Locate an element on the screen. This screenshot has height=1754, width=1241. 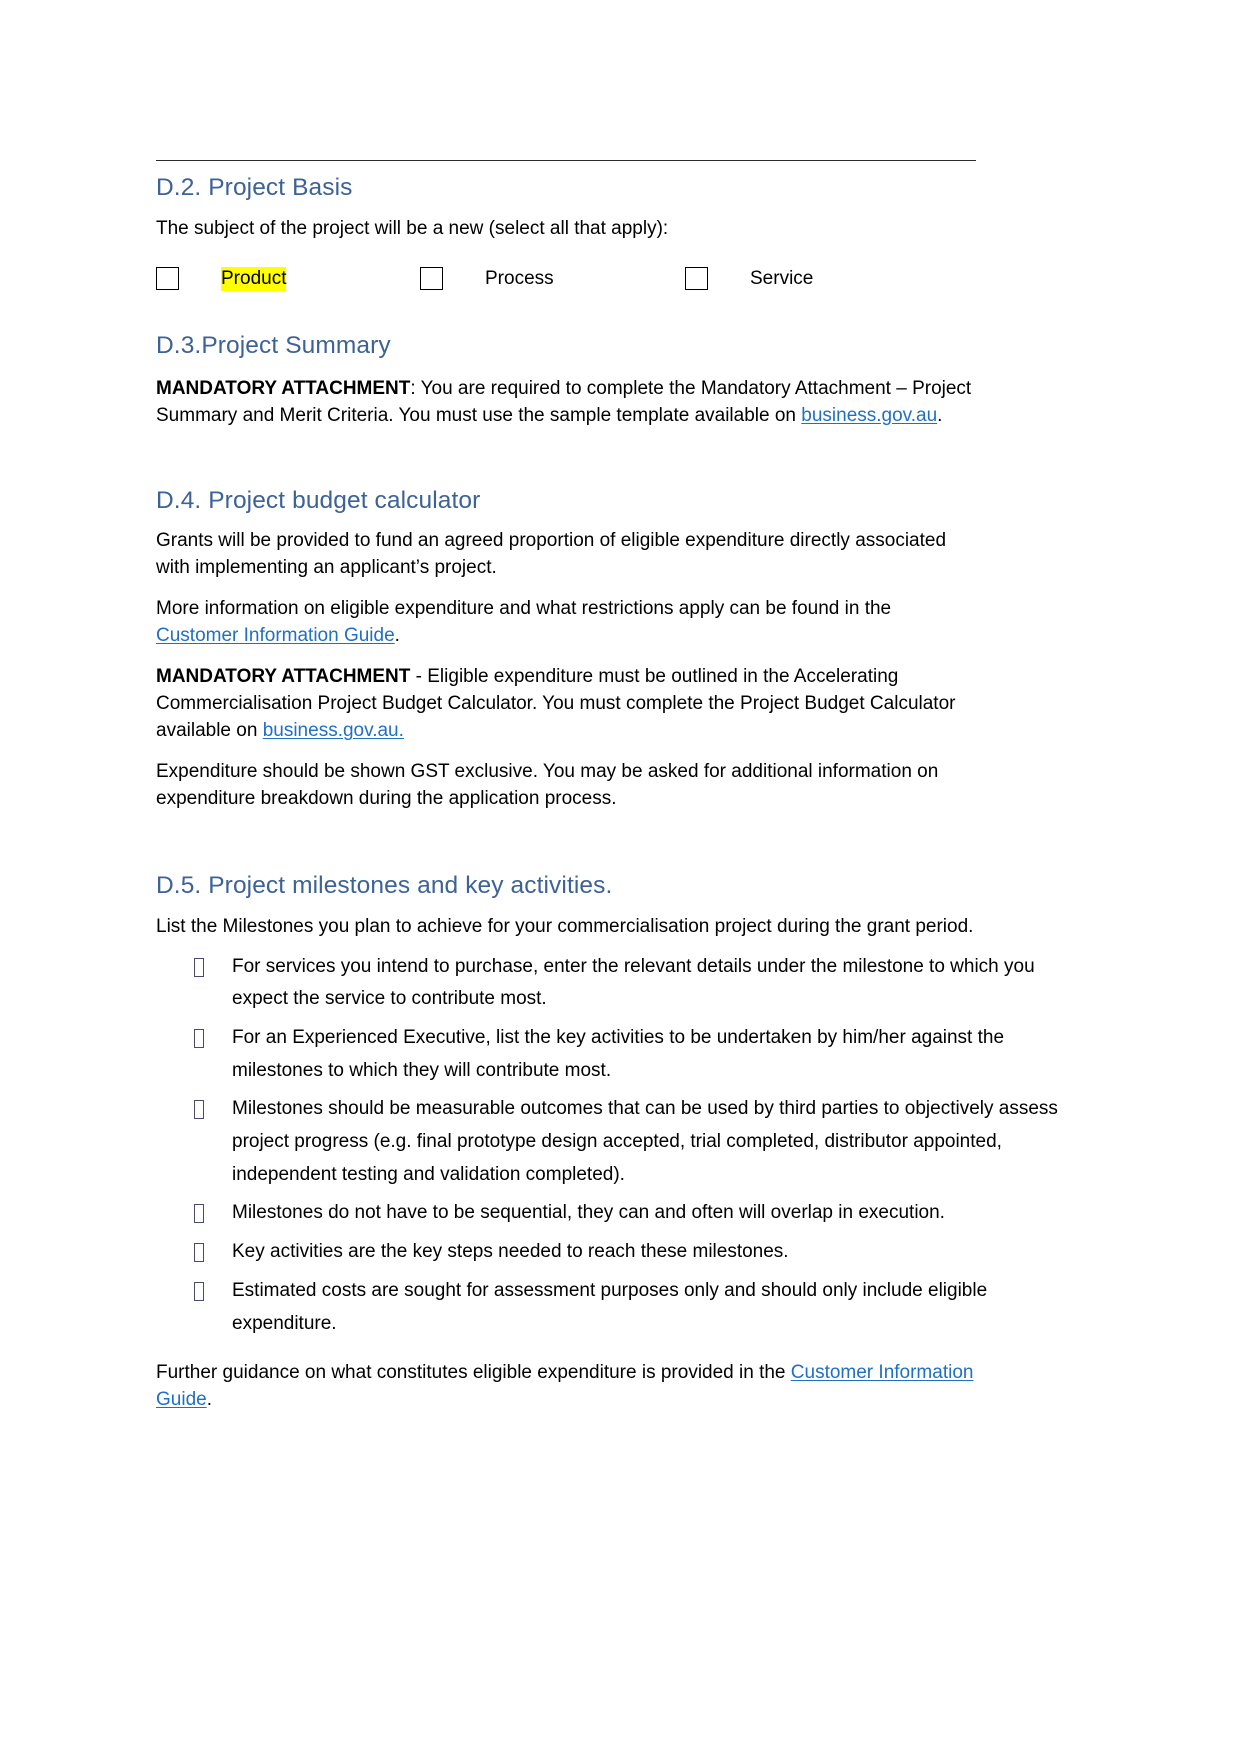
section-heading-d2: D.2. Project Basis is located at coordinates (254, 187).